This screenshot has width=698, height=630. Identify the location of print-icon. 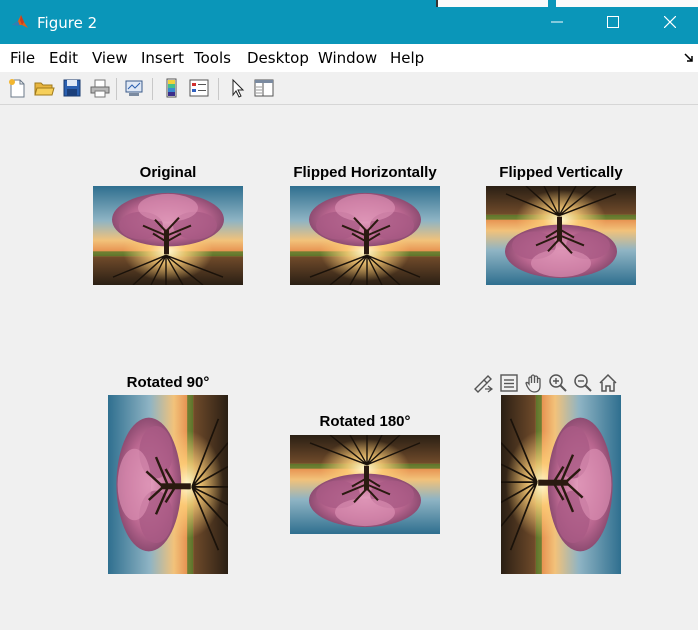
(100, 88).